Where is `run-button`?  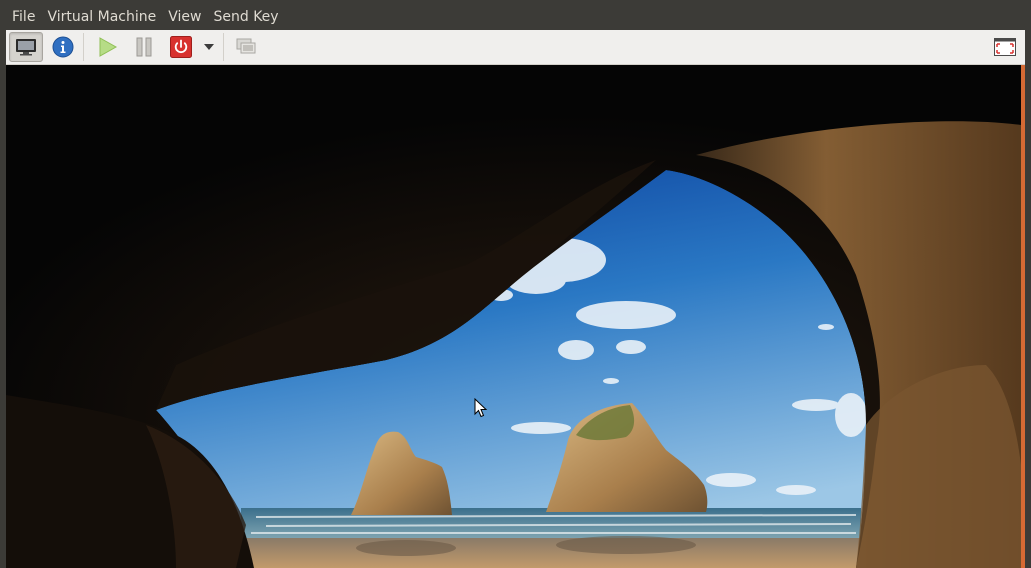 run-button is located at coordinates (107, 47).